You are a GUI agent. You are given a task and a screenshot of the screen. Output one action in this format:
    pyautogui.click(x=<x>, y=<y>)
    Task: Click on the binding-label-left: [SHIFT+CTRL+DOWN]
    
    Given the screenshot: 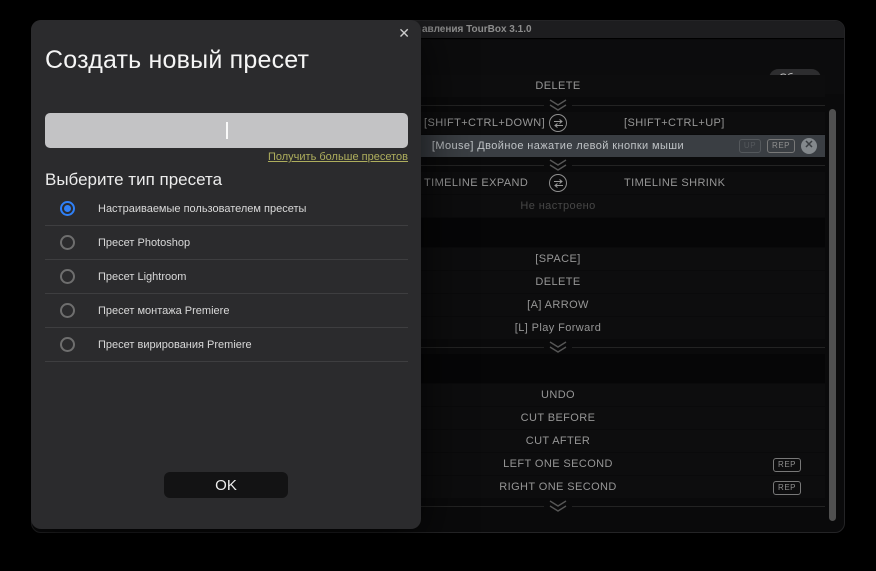 What is the action you would take?
    pyautogui.click(x=485, y=123)
    